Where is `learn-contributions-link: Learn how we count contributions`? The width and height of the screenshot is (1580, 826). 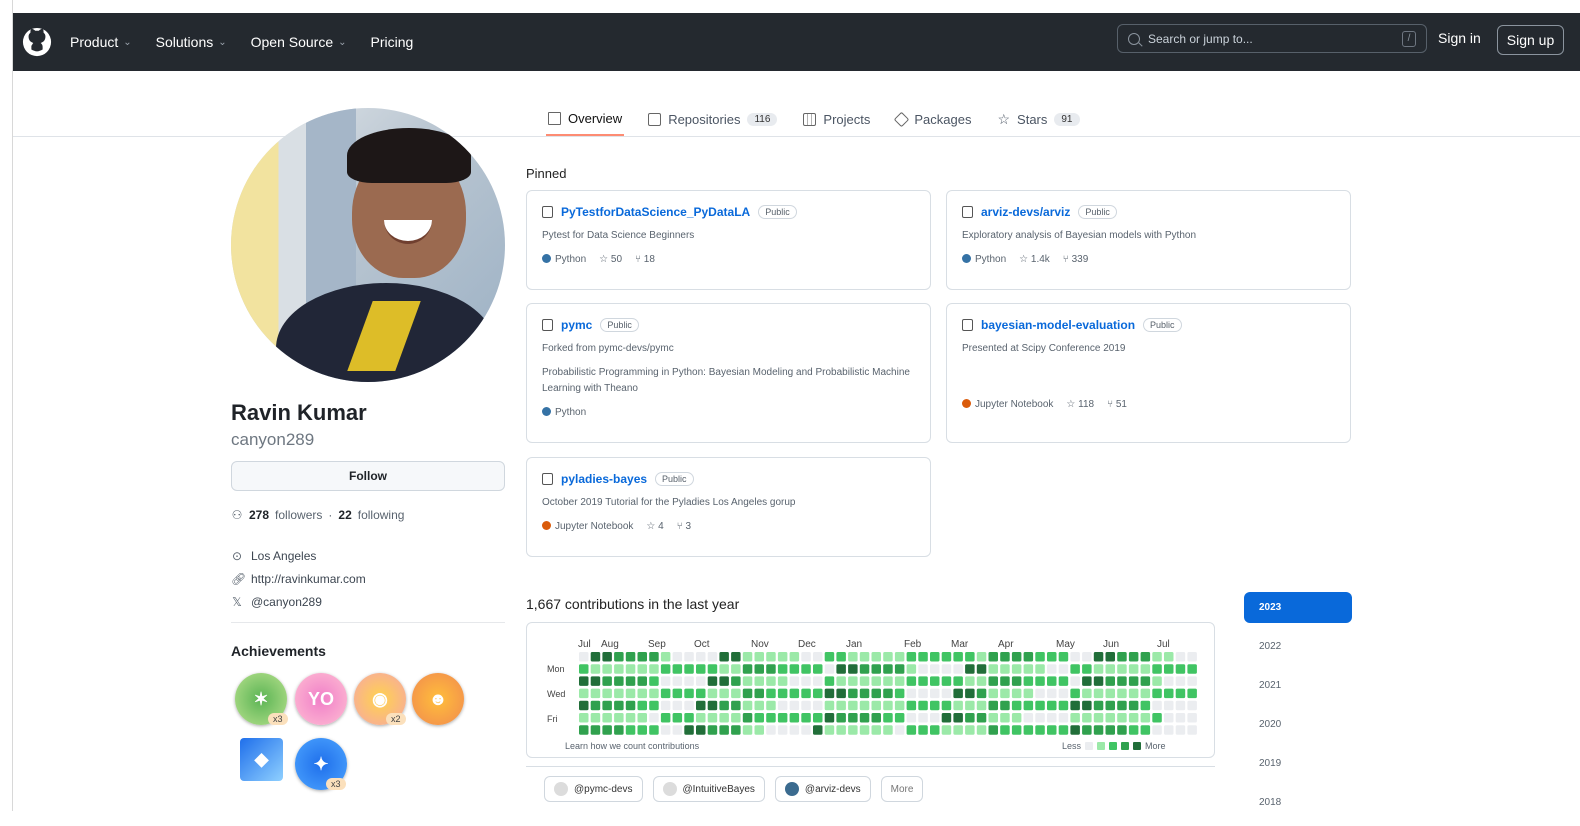
learn-contributions-link: Learn how we count contributions is located at coordinates (632, 746).